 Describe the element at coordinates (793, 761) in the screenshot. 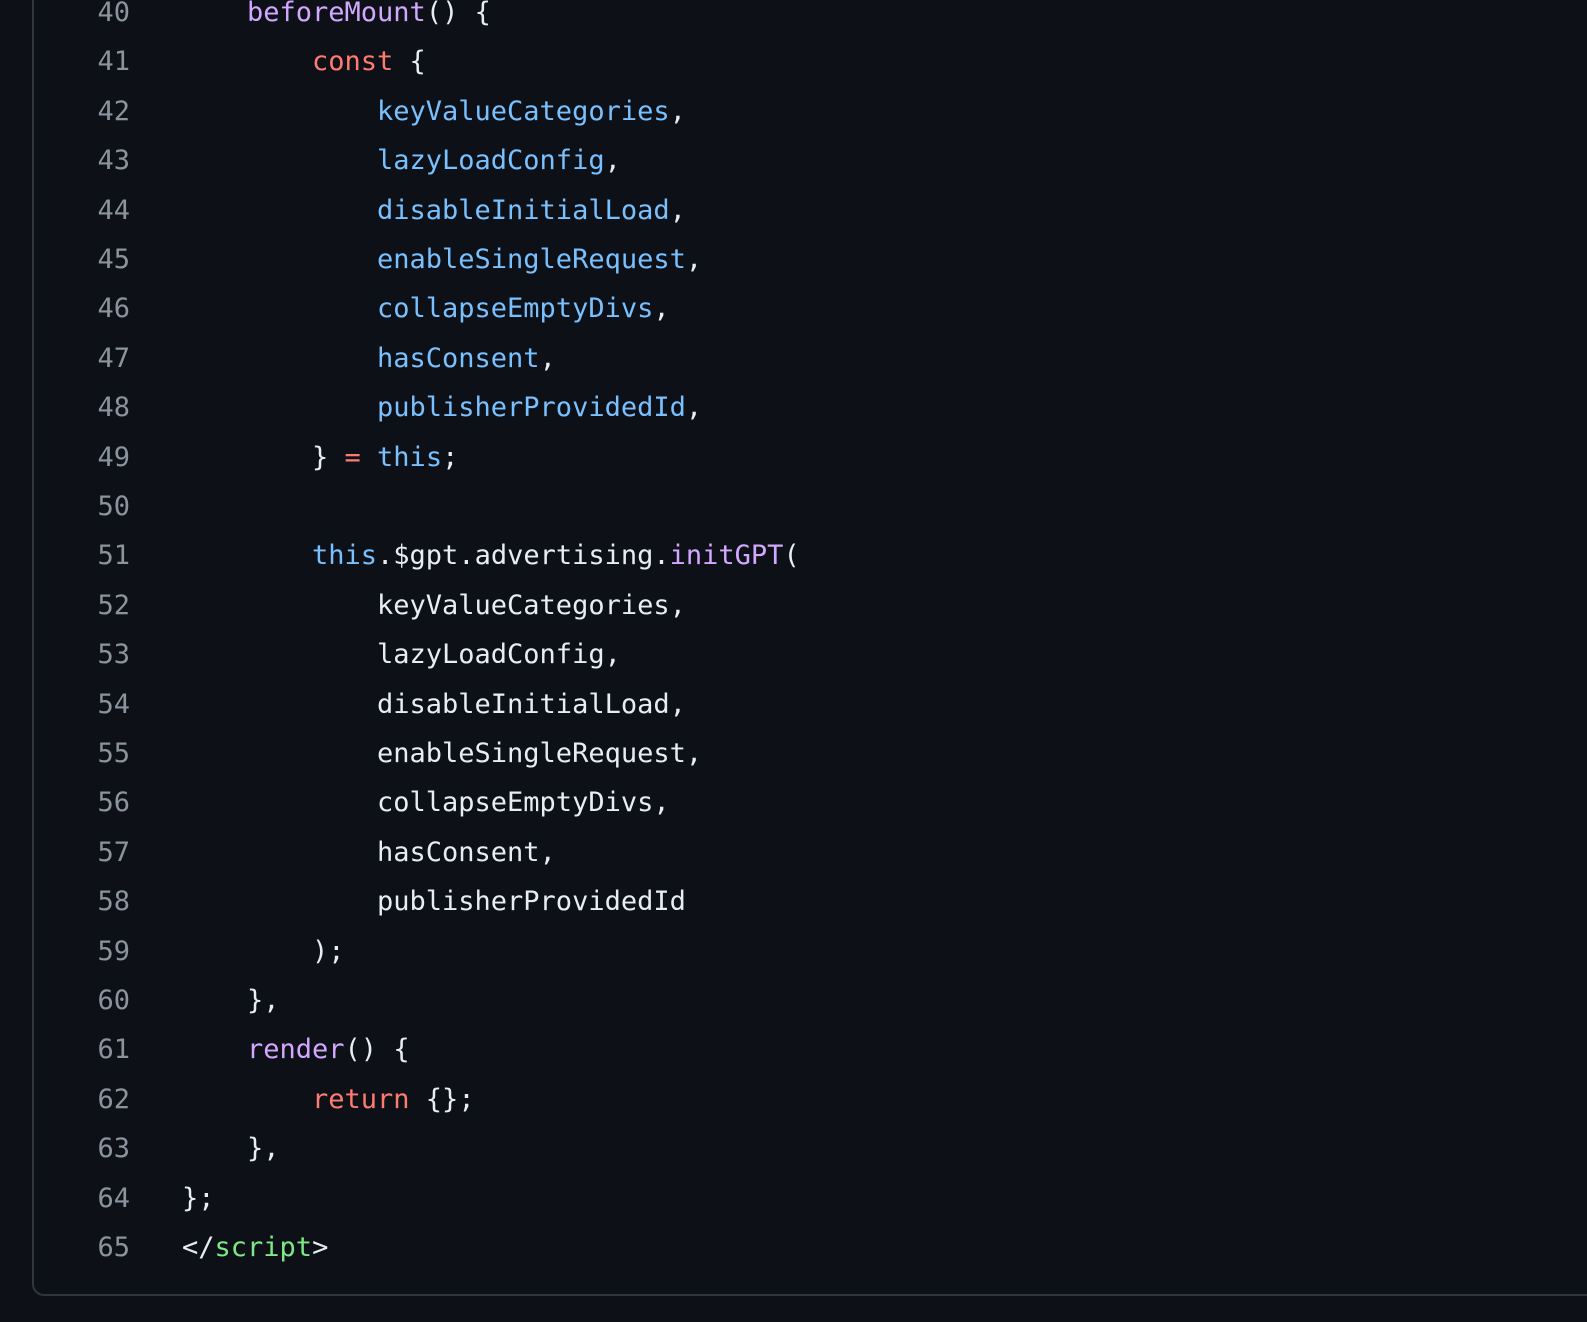

I see `code-line: 55 enableSingleRequest,` at that location.